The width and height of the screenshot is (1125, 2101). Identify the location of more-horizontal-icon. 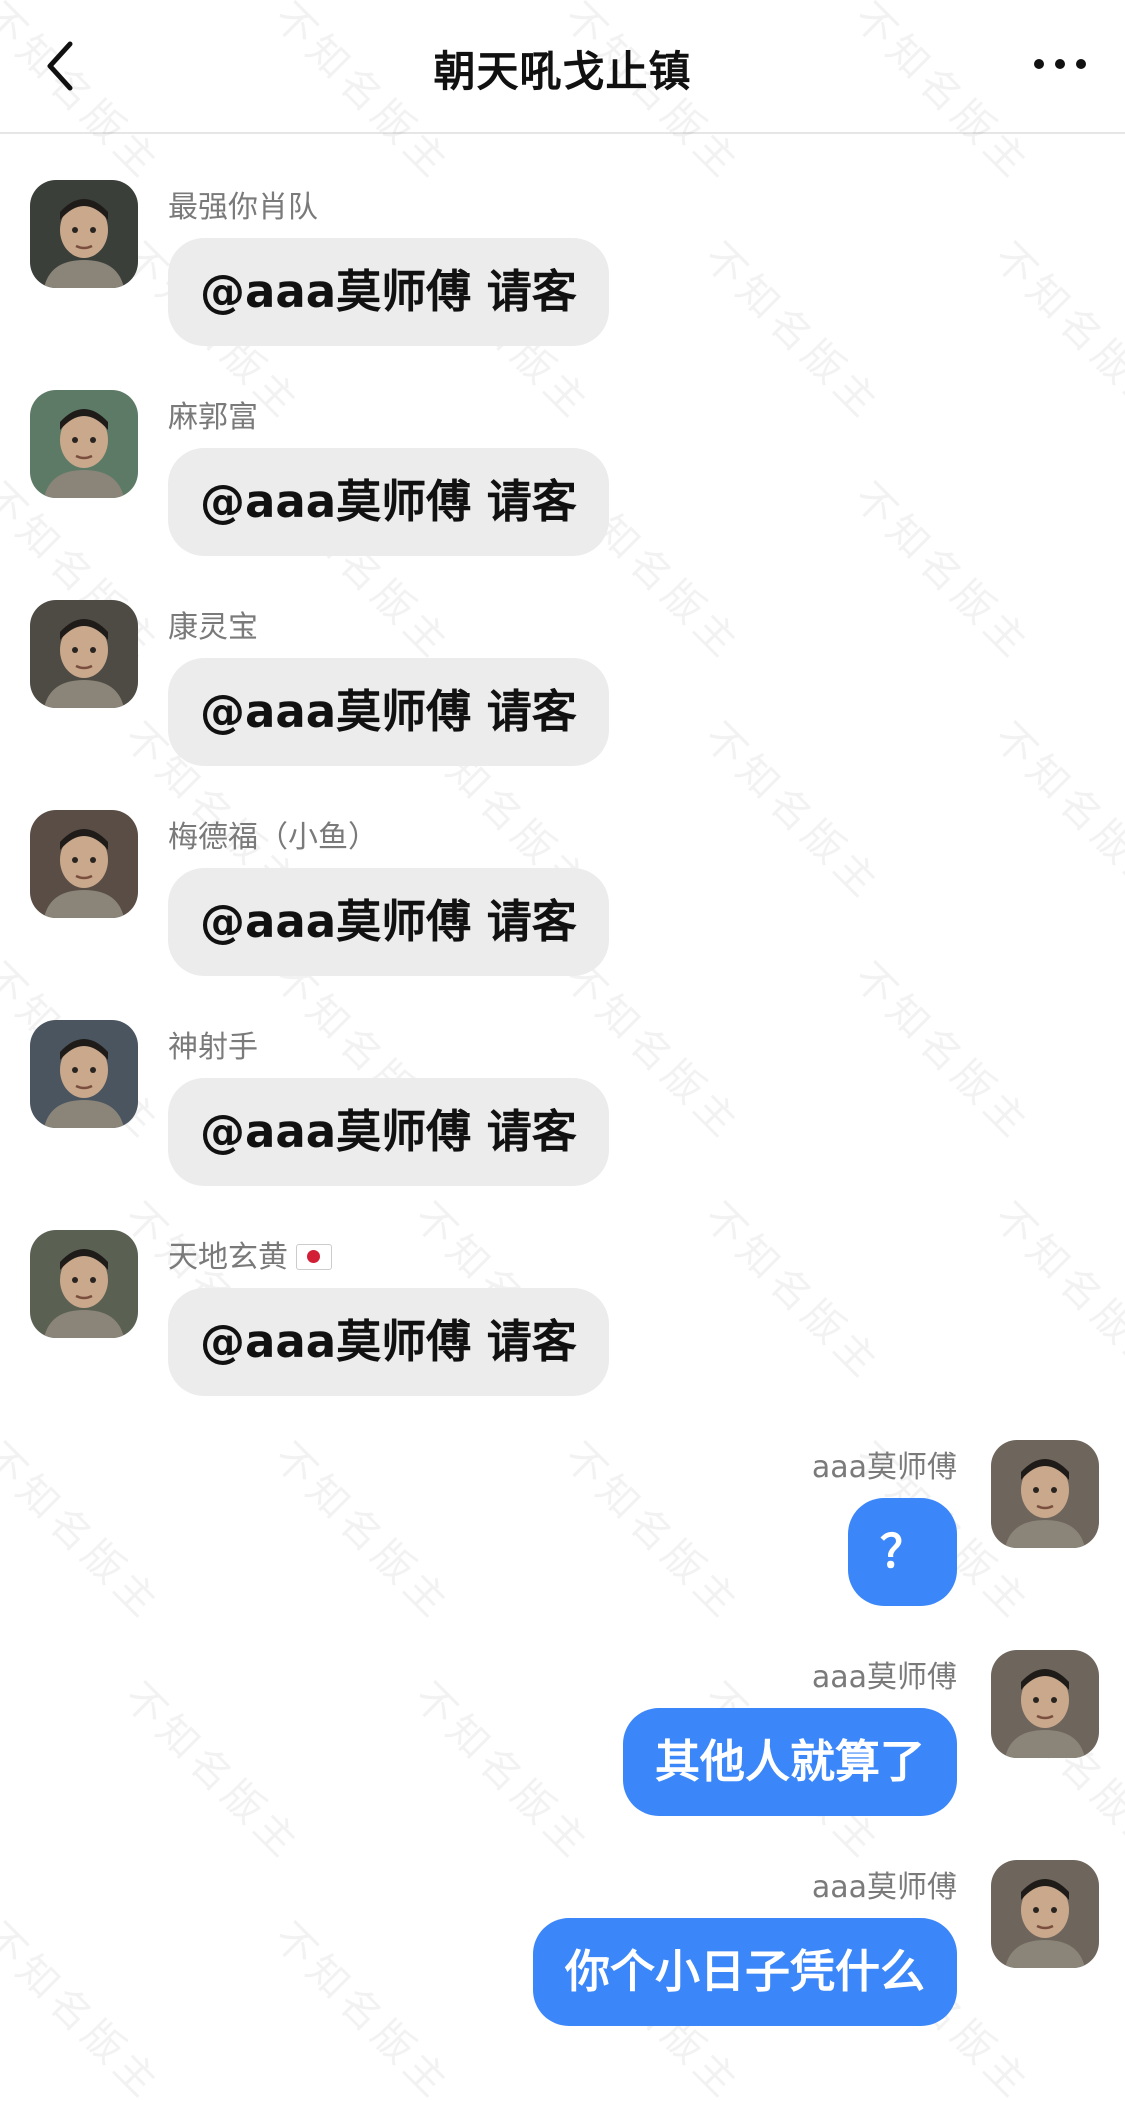
(1060, 64).